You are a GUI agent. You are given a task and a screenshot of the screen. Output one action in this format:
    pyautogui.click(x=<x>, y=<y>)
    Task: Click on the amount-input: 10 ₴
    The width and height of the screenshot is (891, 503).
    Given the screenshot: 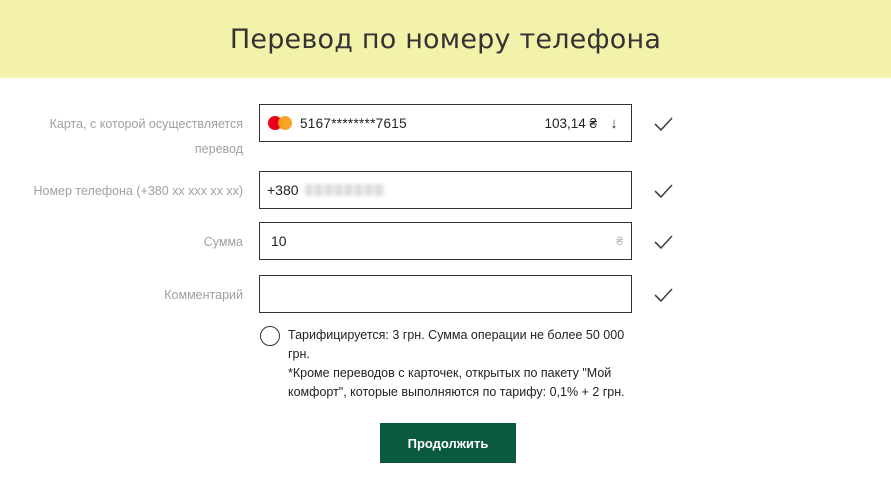 What is the action you would take?
    pyautogui.click(x=445, y=241)
    